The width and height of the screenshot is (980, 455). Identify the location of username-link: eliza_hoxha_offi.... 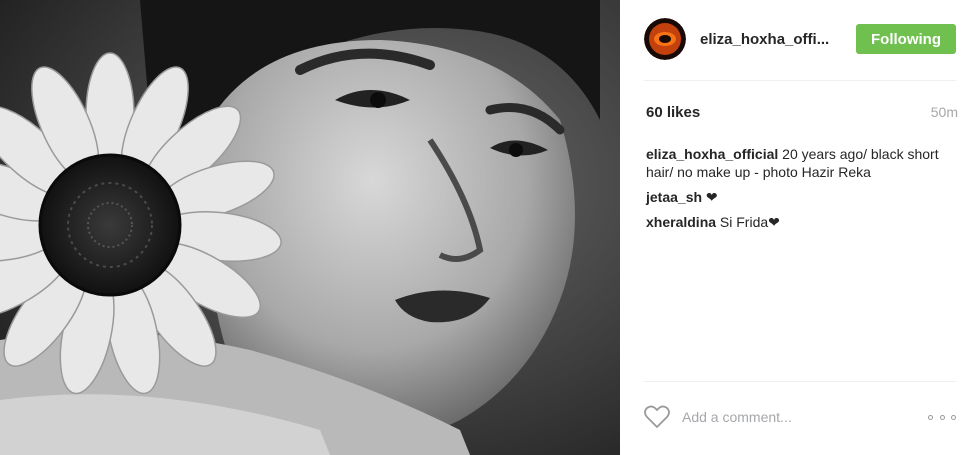
(771, 39).